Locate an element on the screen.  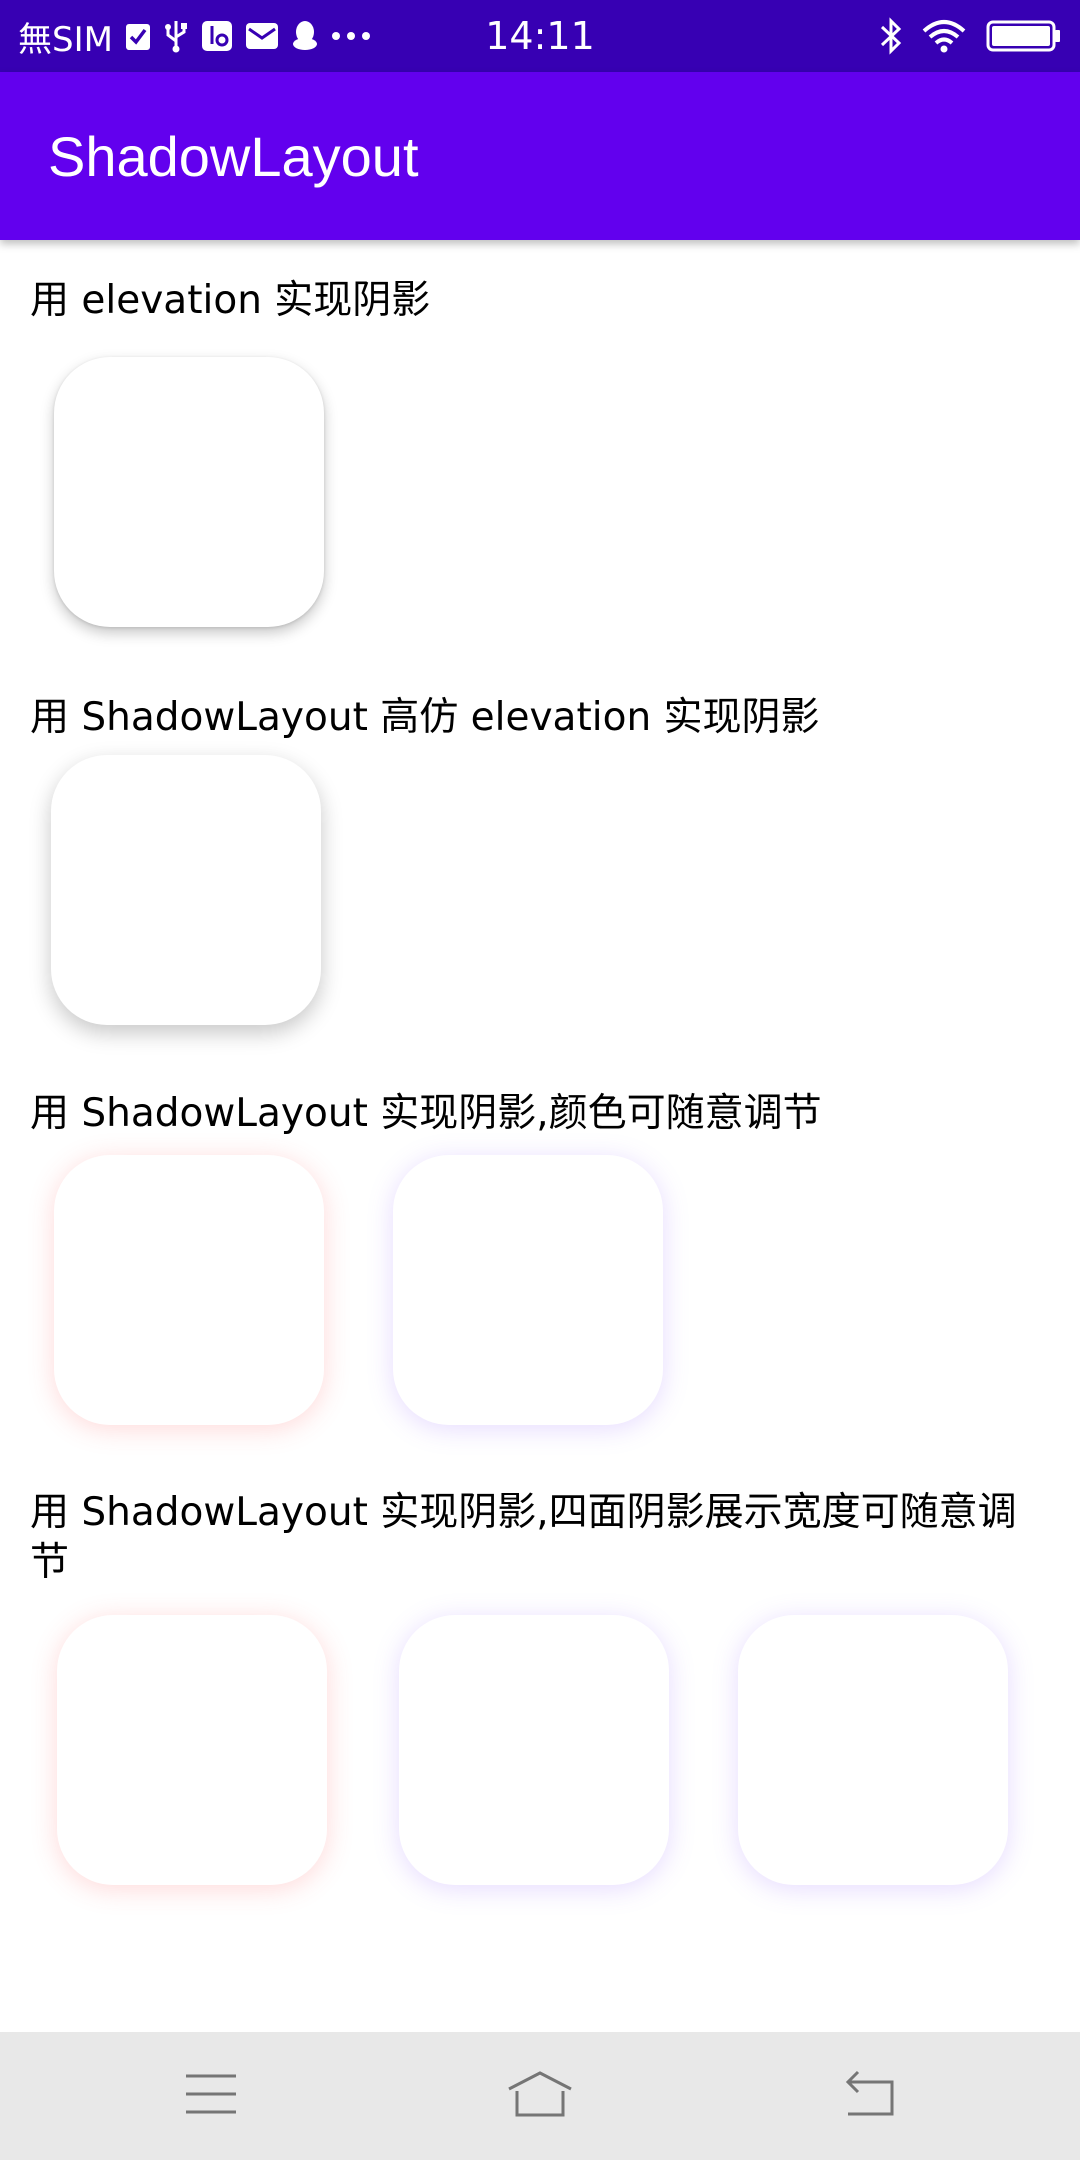
navigation-bar is located at coordinates (540, 2096).